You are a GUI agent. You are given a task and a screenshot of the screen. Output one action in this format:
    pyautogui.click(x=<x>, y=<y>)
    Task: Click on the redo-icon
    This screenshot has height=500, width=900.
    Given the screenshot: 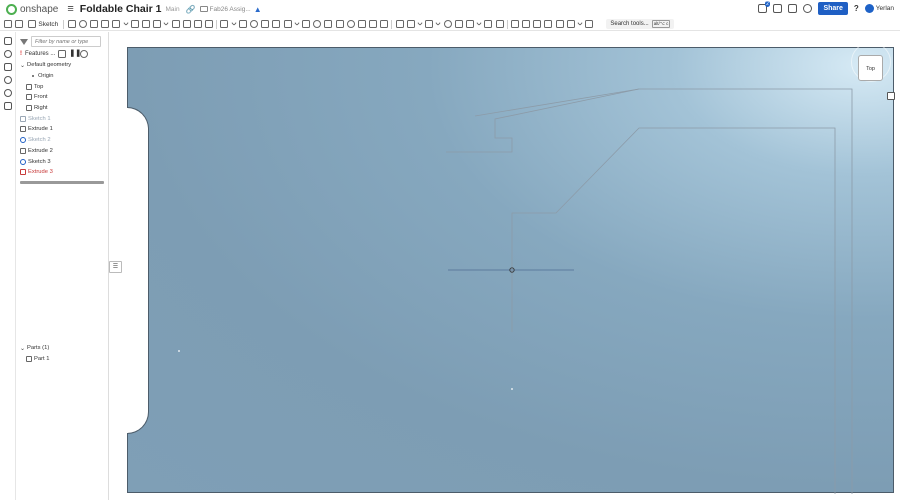 What is the action you would take?
    pyautogui.click(x=19, y=24)
    